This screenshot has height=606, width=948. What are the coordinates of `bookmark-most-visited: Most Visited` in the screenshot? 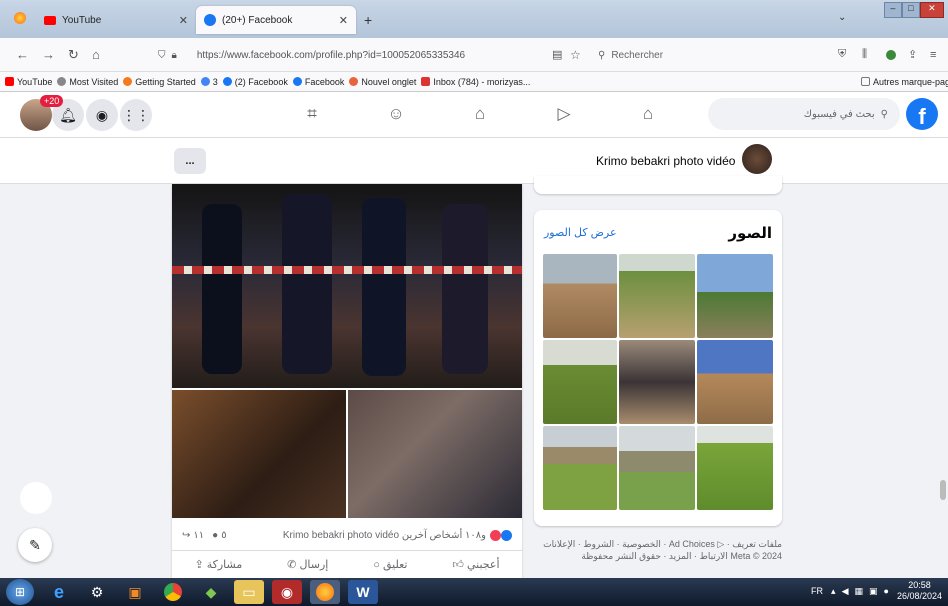 It's located at (87, 82).